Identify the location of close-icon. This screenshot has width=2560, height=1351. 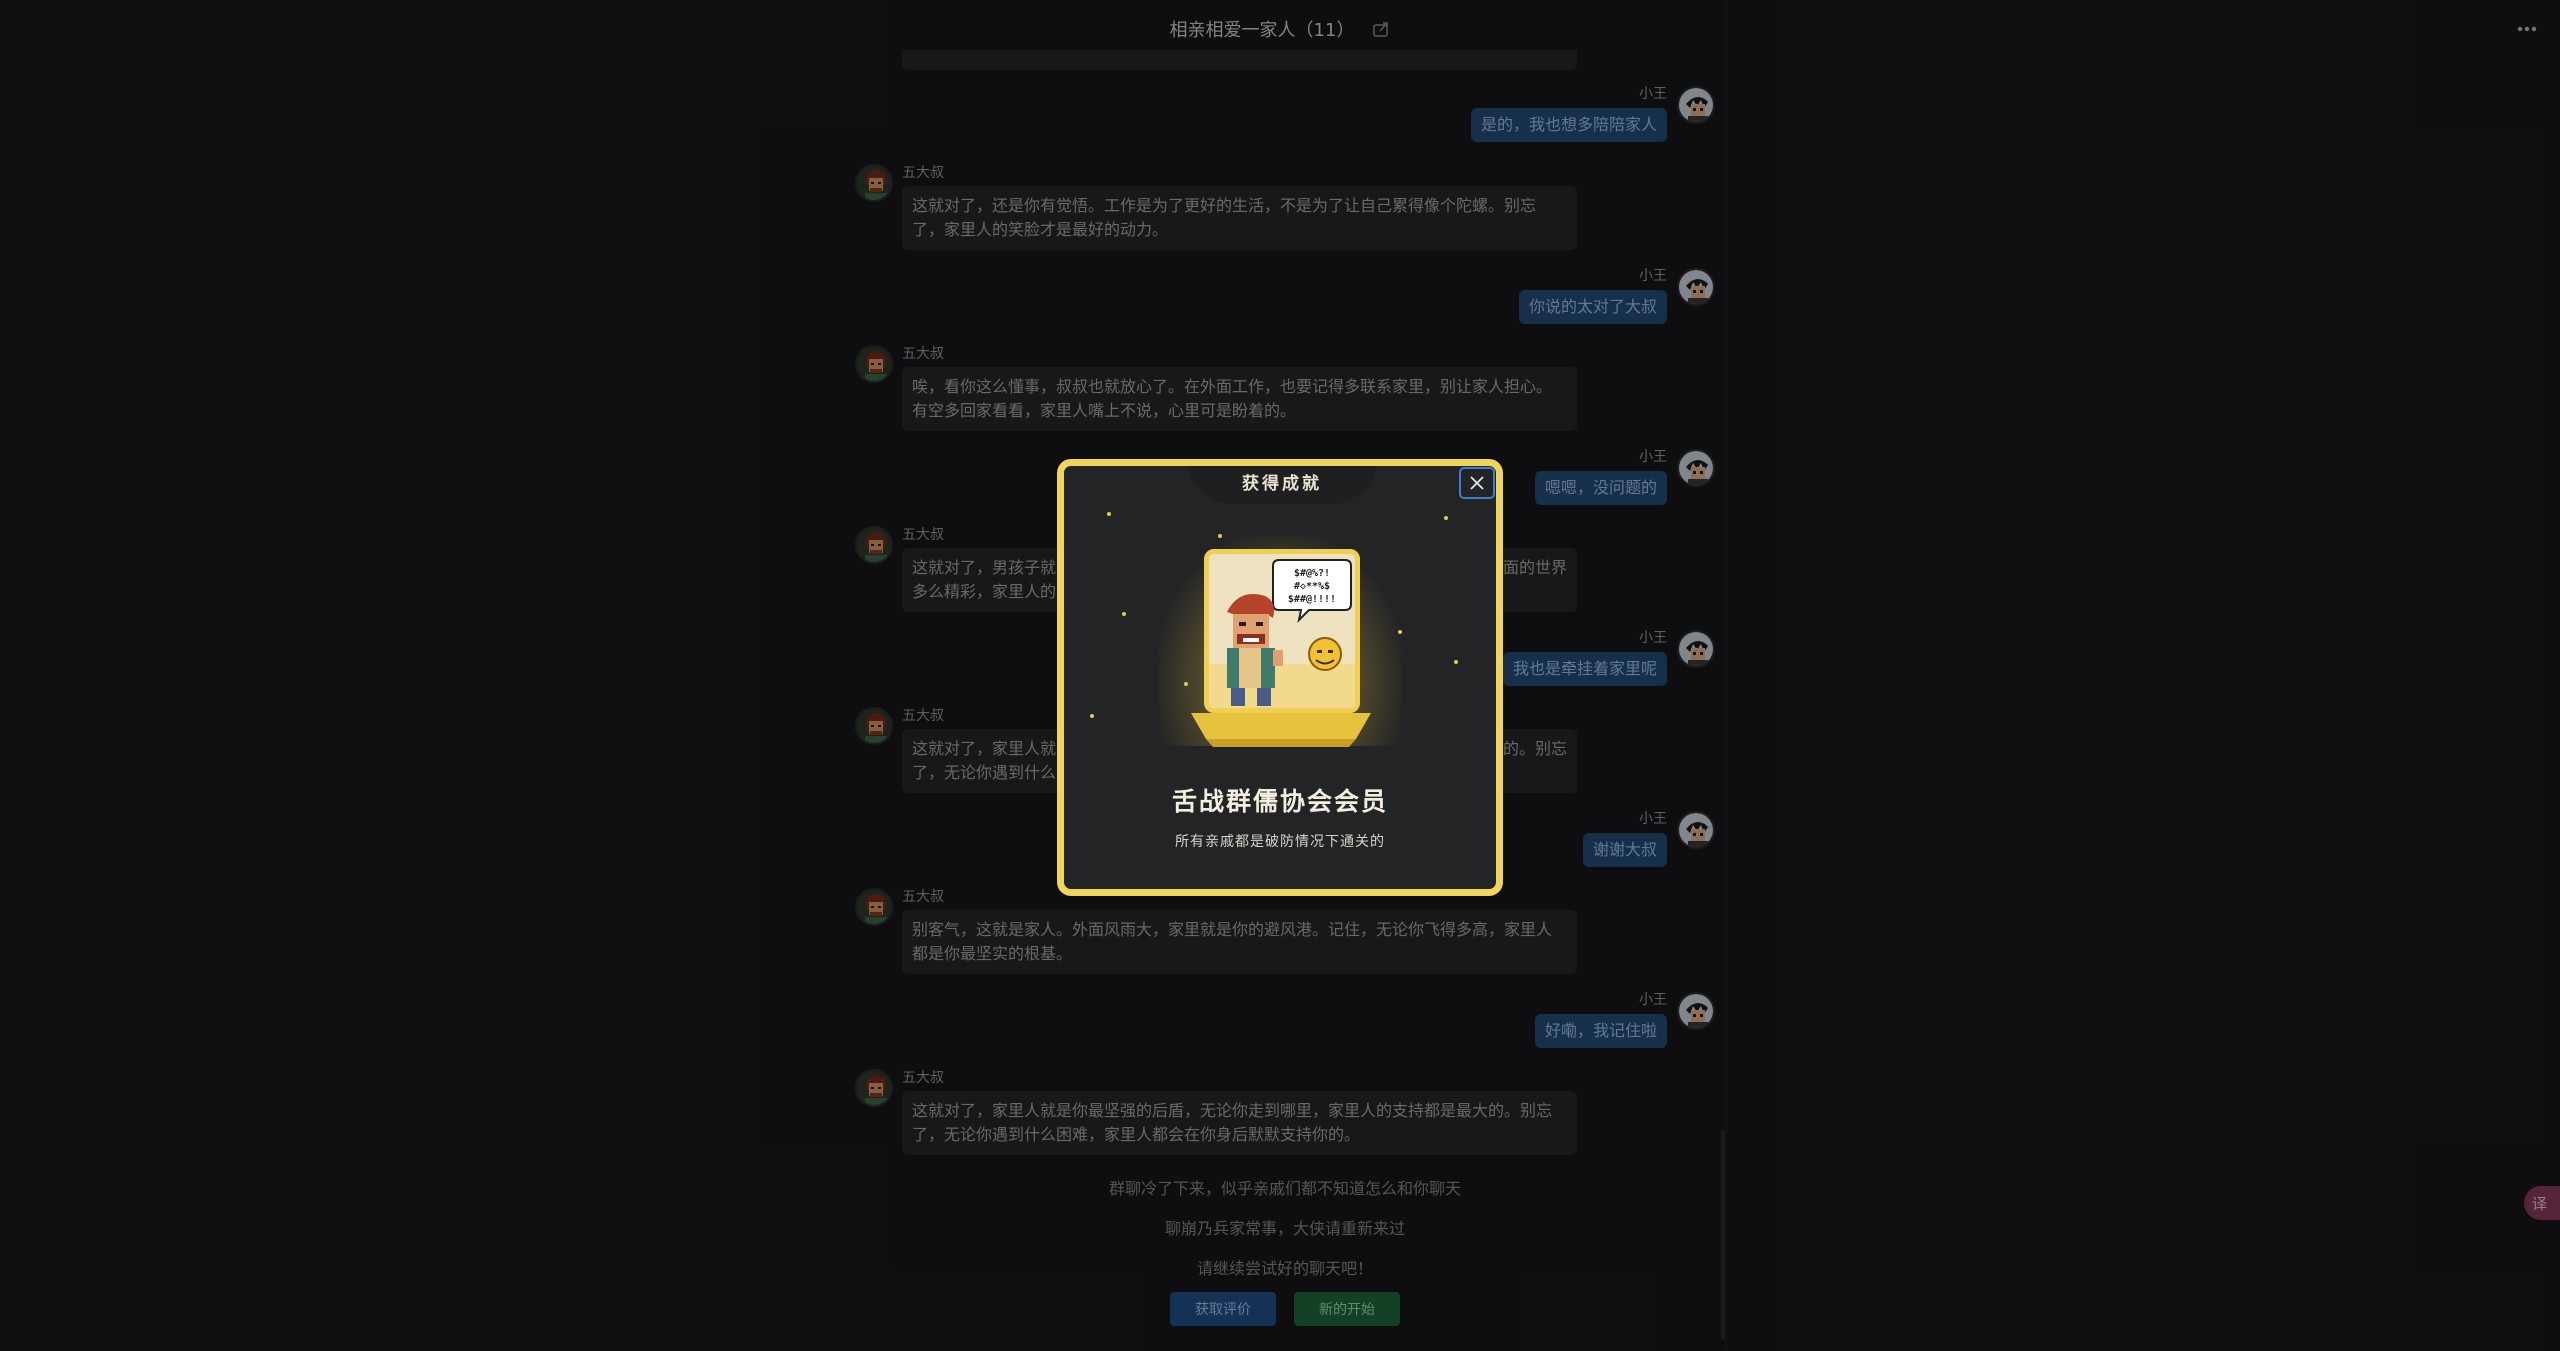
(1477, 483).